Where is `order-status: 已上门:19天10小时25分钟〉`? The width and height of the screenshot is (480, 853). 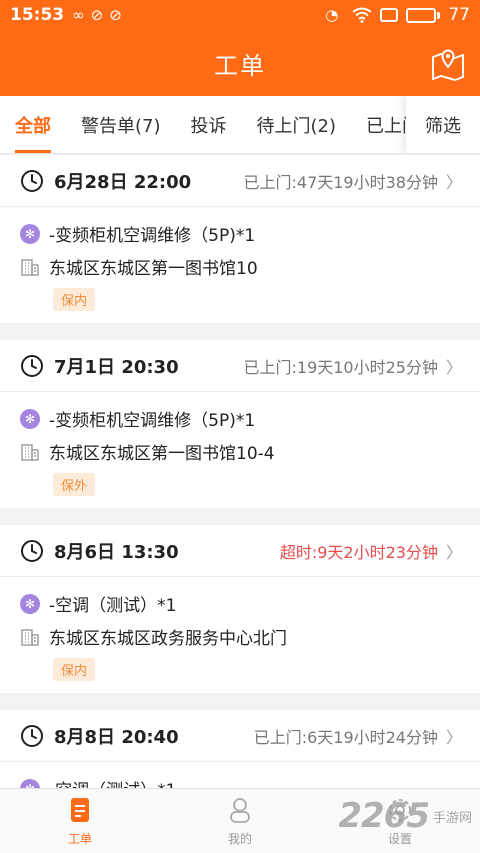
order-status: 已上门:19天10小时25分钟〉 is located at coordinates (353, 366).